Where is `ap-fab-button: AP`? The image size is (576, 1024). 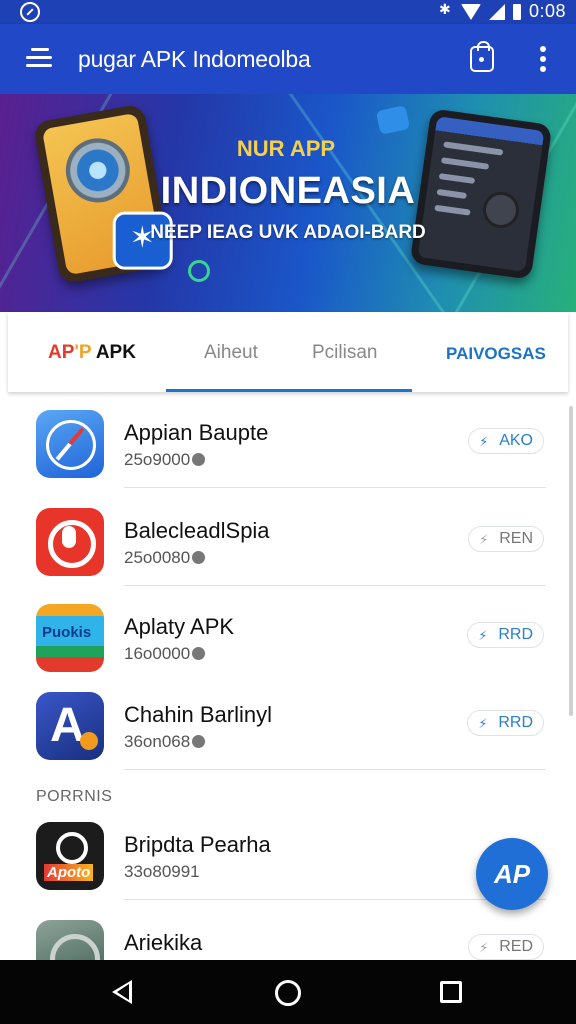
ap-fab-button: AP is located at coordinates (512, 874).